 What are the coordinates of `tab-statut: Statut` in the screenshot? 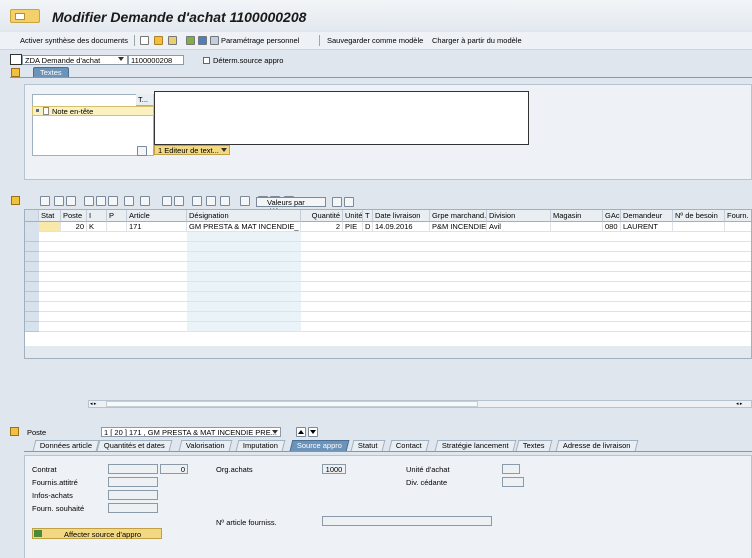 It's located at (367, 445).